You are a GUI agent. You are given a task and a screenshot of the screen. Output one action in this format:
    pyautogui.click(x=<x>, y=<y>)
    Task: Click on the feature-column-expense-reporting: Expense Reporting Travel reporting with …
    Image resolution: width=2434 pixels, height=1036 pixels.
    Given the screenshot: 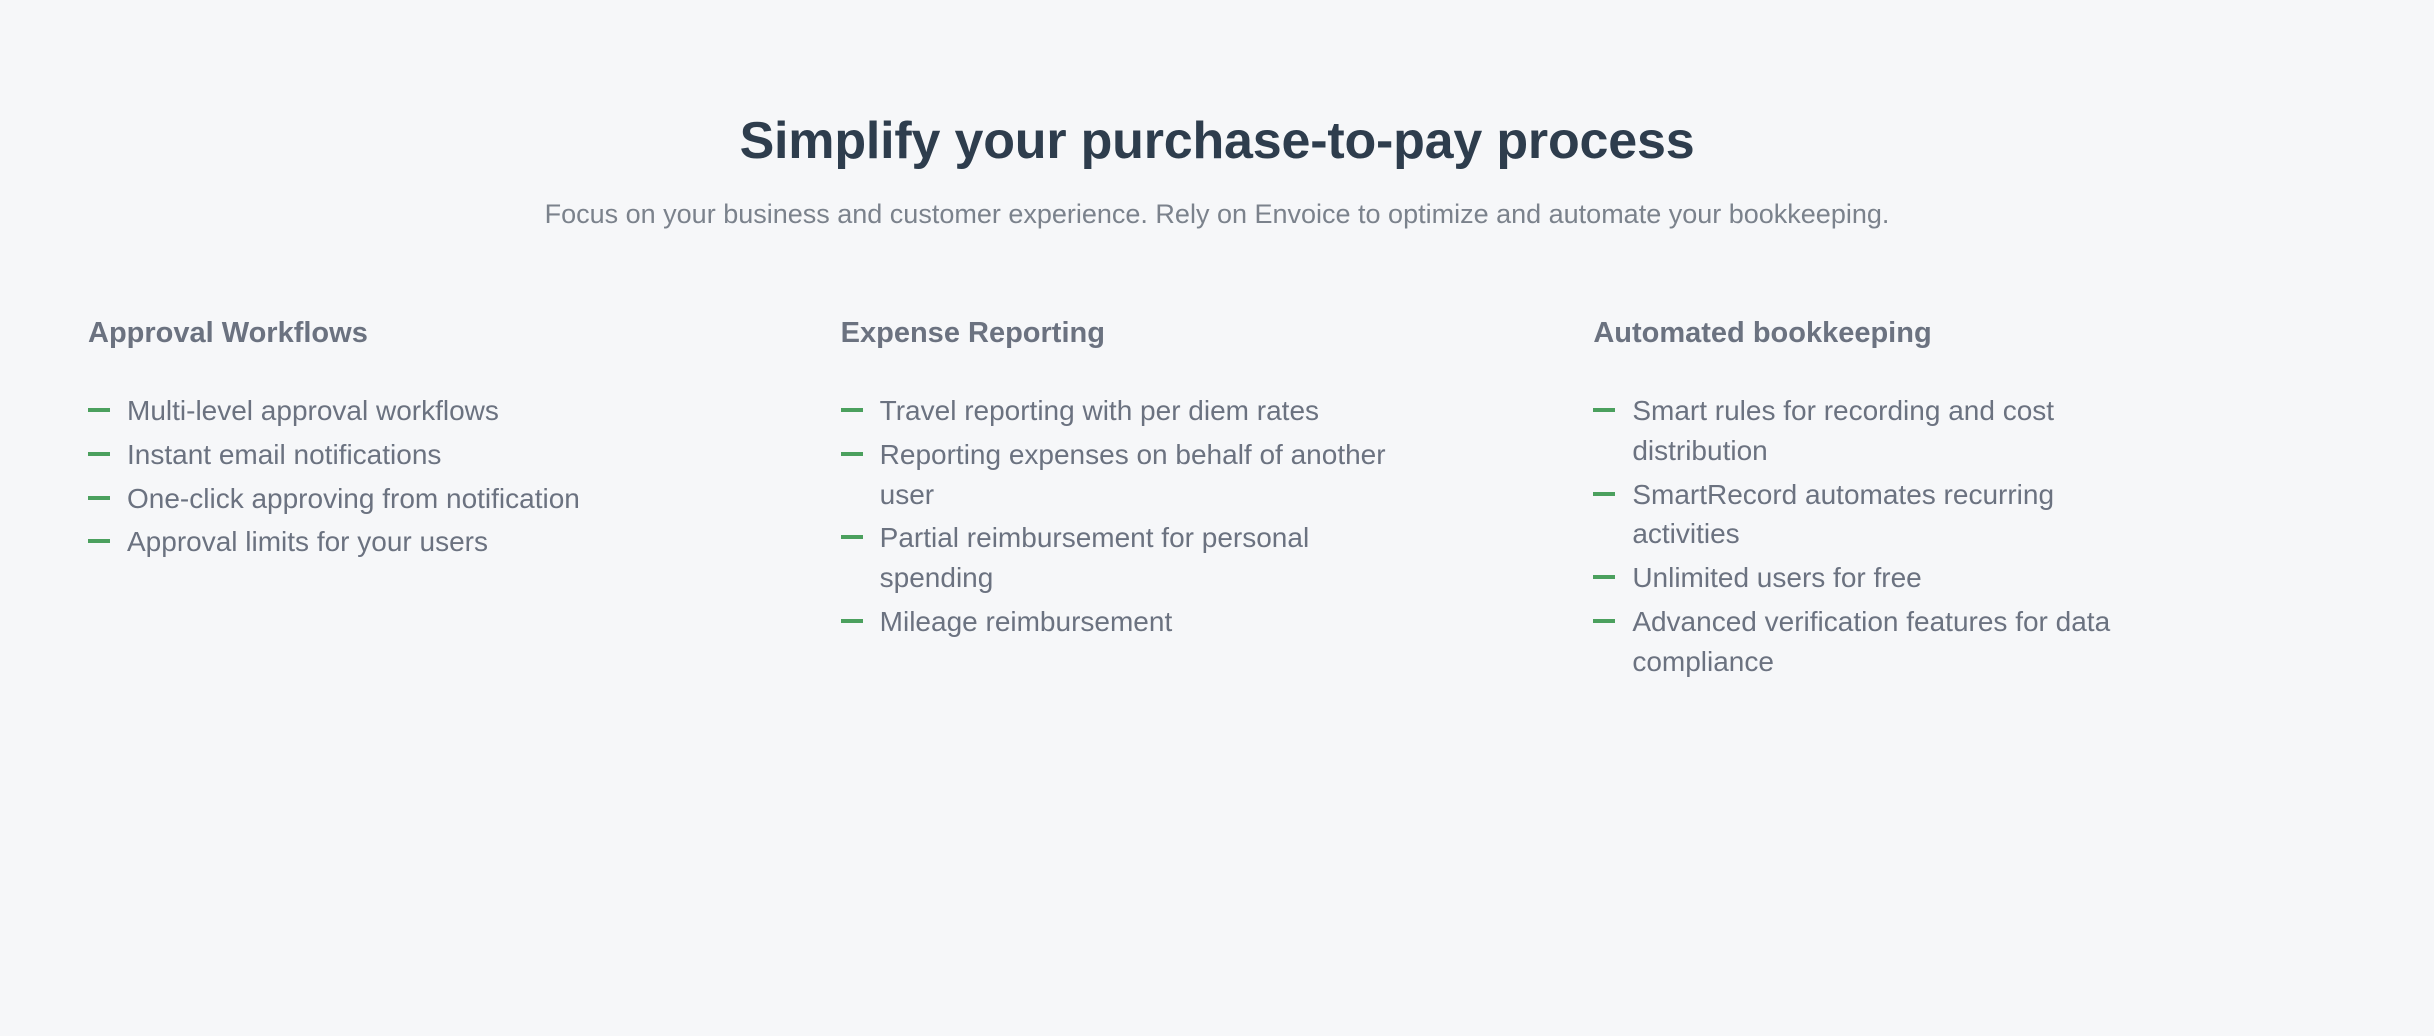 What is the action you would take?
    pyautogui.click(x=1217, y=480)
    